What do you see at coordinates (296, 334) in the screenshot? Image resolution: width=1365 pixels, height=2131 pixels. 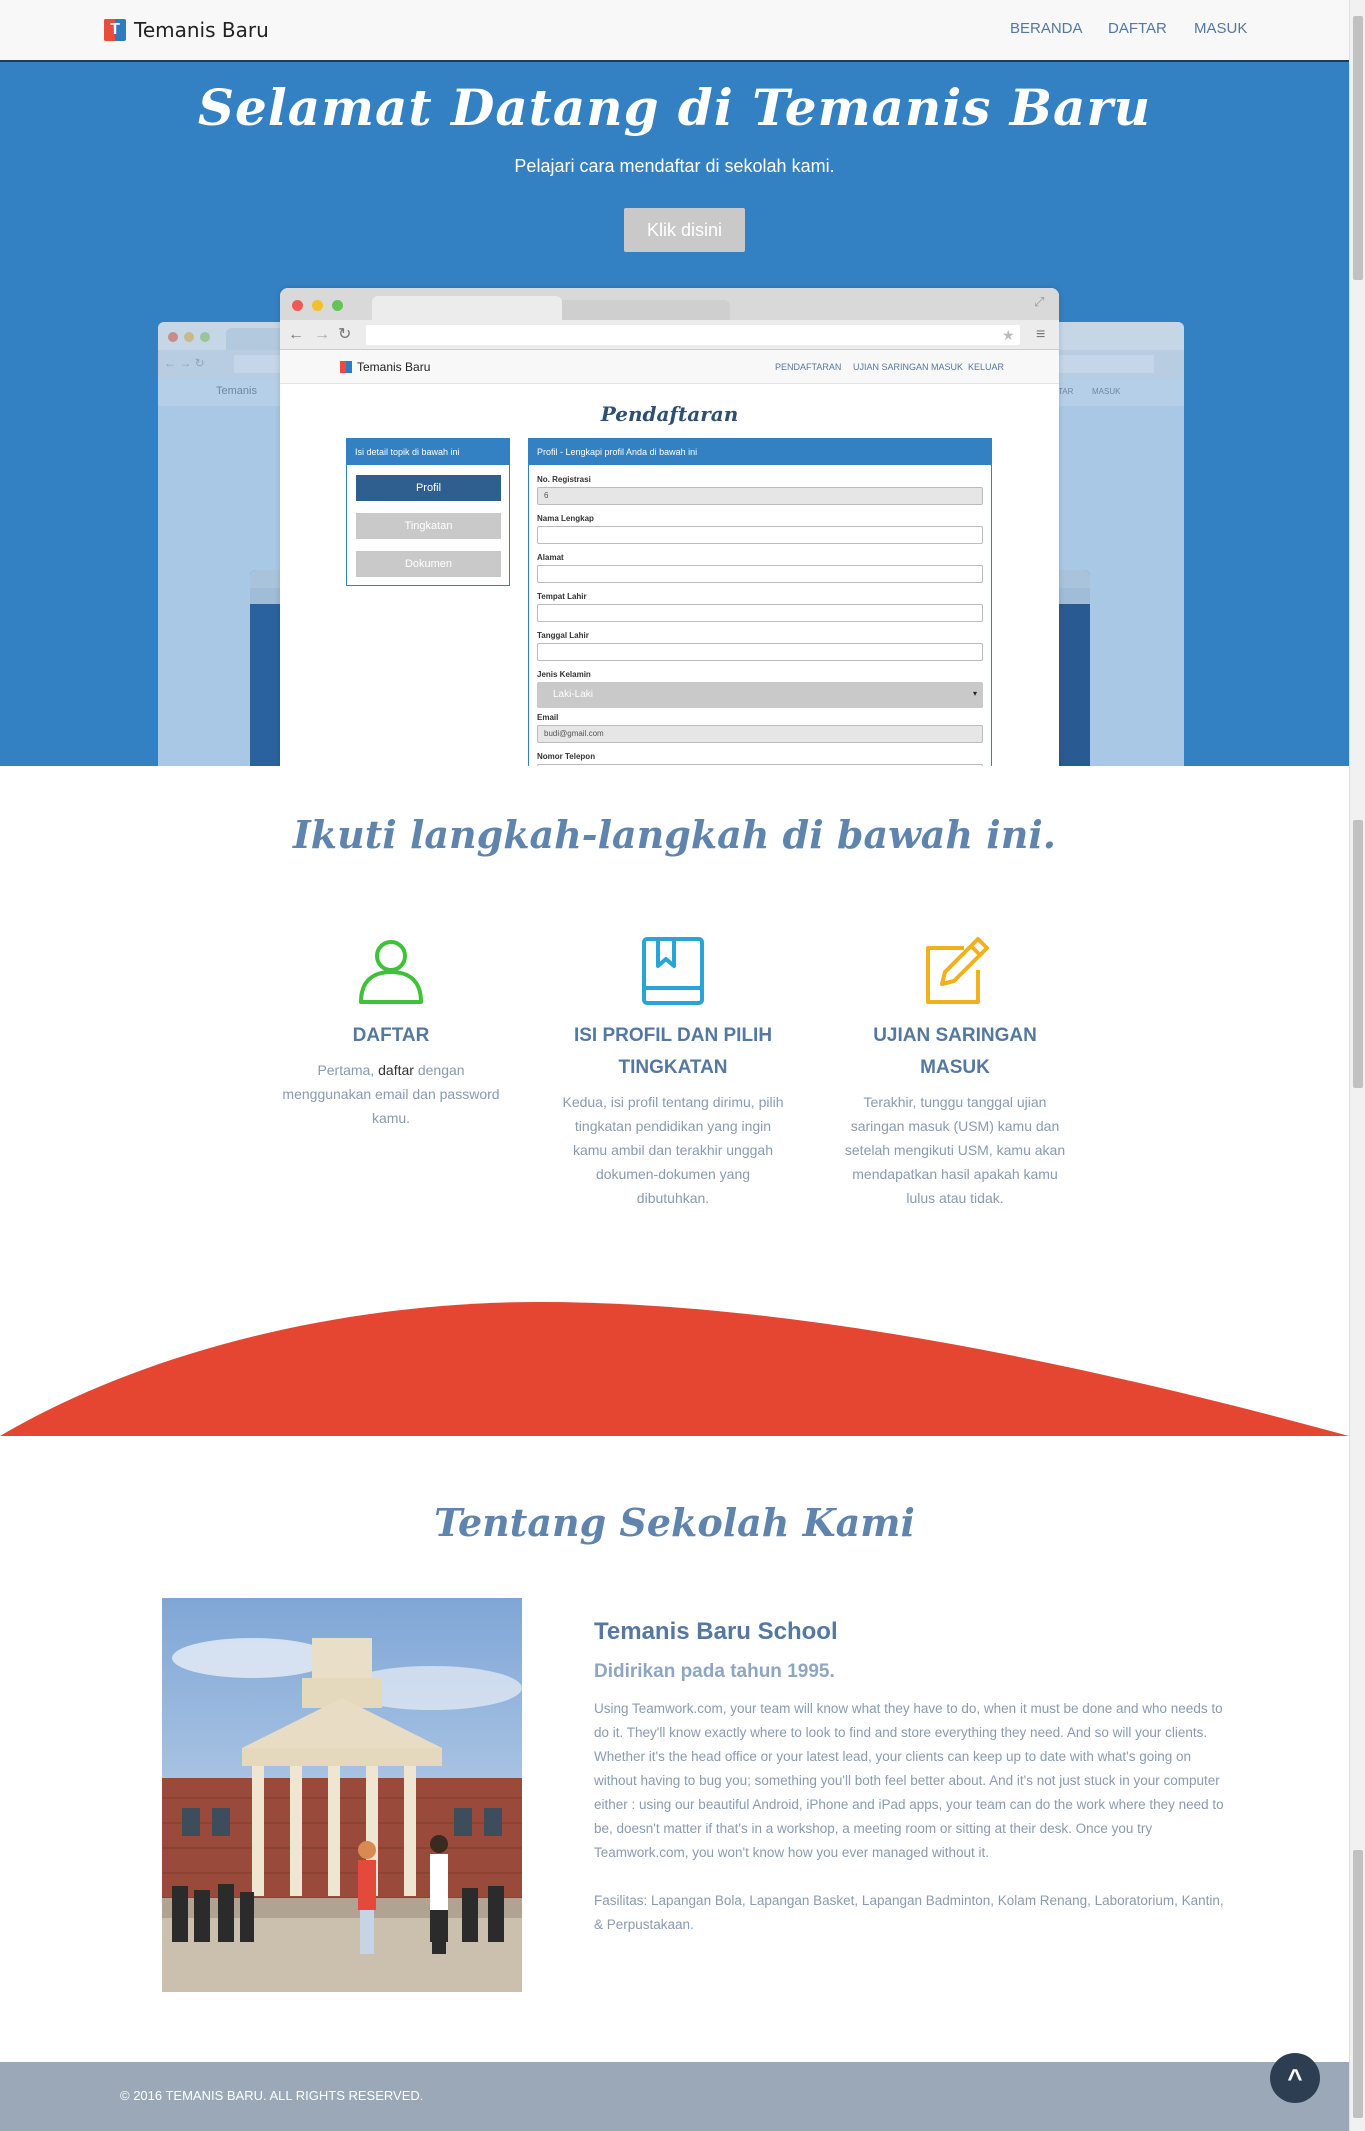 I see `back-icon: ←` at bounding box center [296, 334].